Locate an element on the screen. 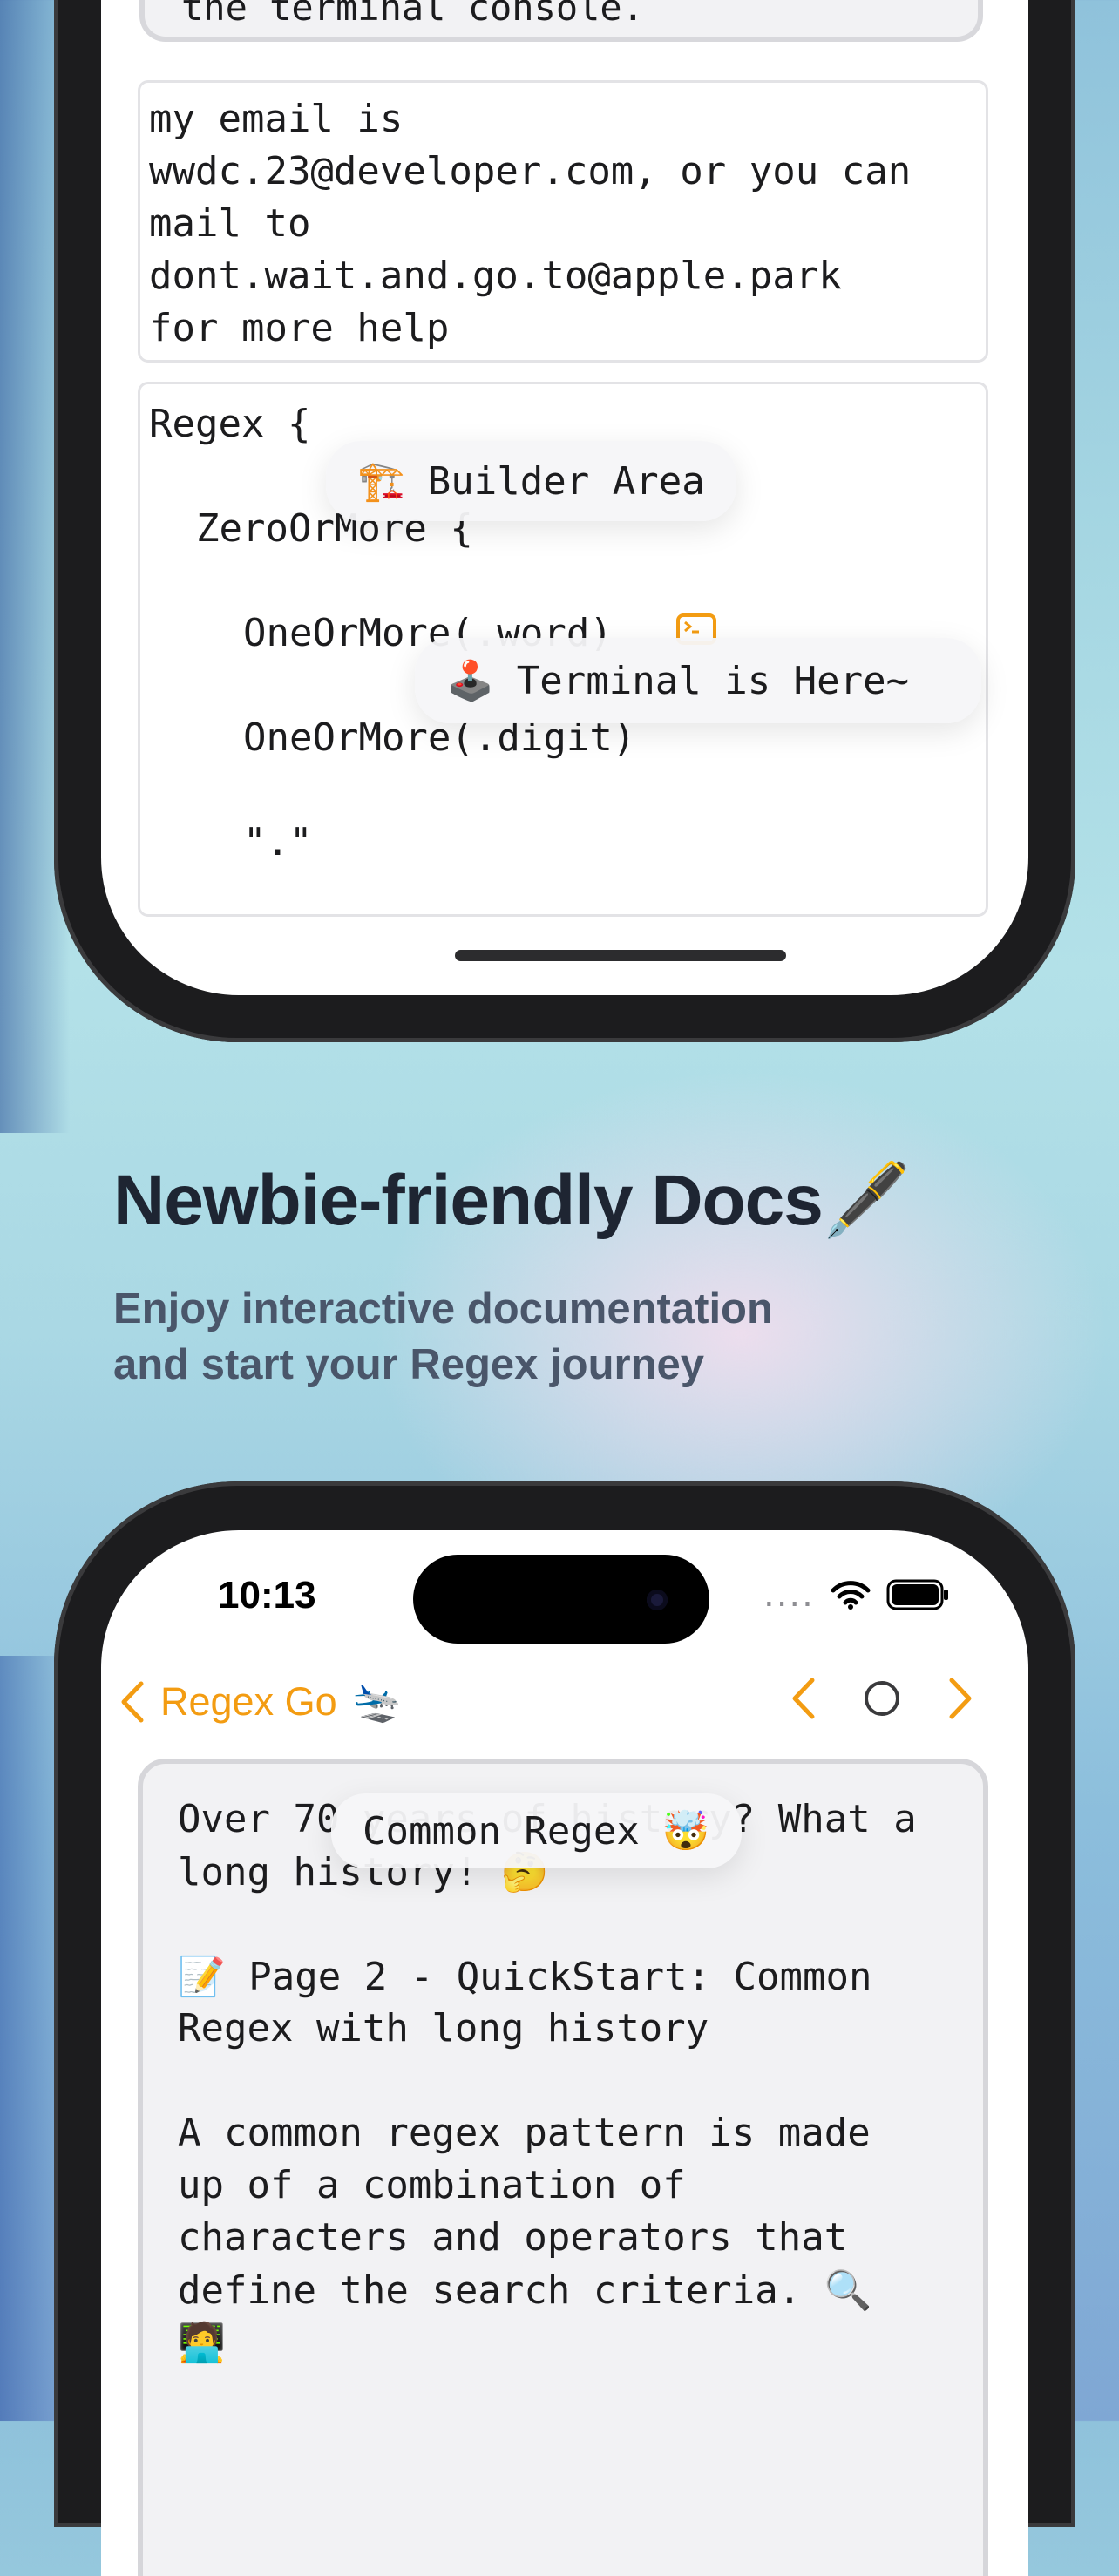 The image size is (1119, 2576). pen-icon: 🖋️ is located at coordinates (867, 1201).